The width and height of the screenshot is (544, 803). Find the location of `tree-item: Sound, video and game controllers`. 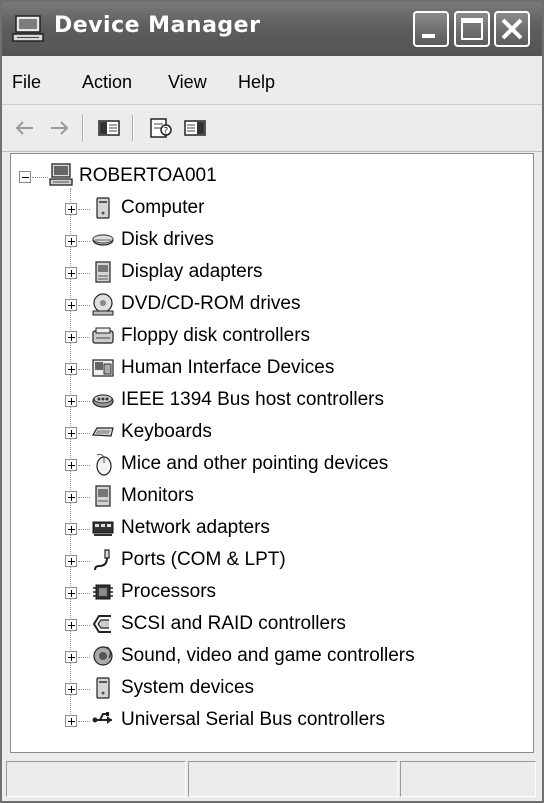

tree-item: Sound, video and game controllers is located at coordinates (271, 656).